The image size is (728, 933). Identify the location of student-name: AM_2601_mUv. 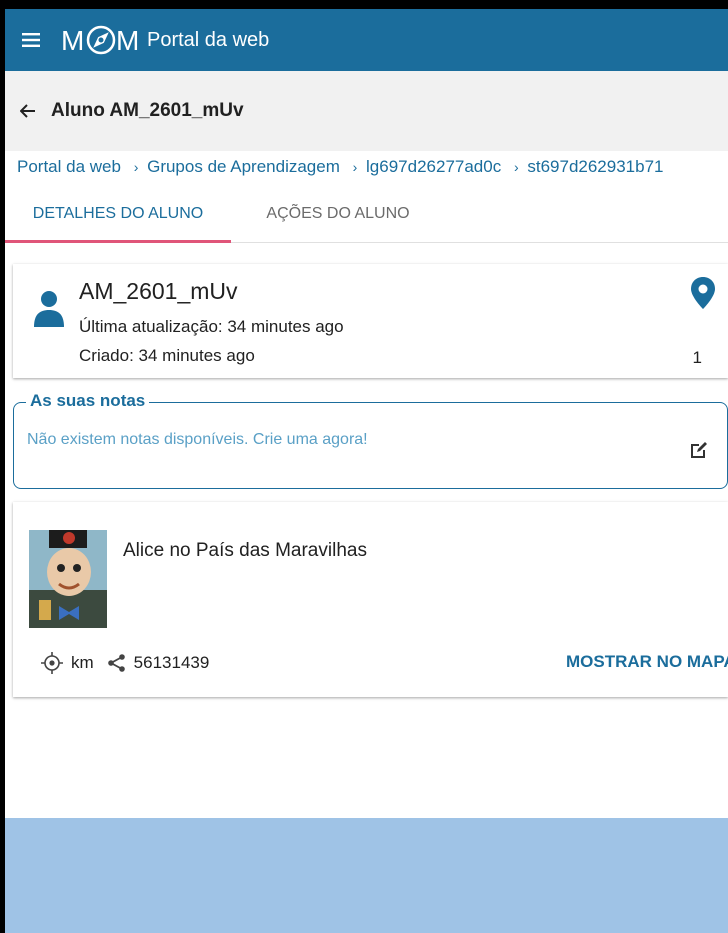
(158, 291).